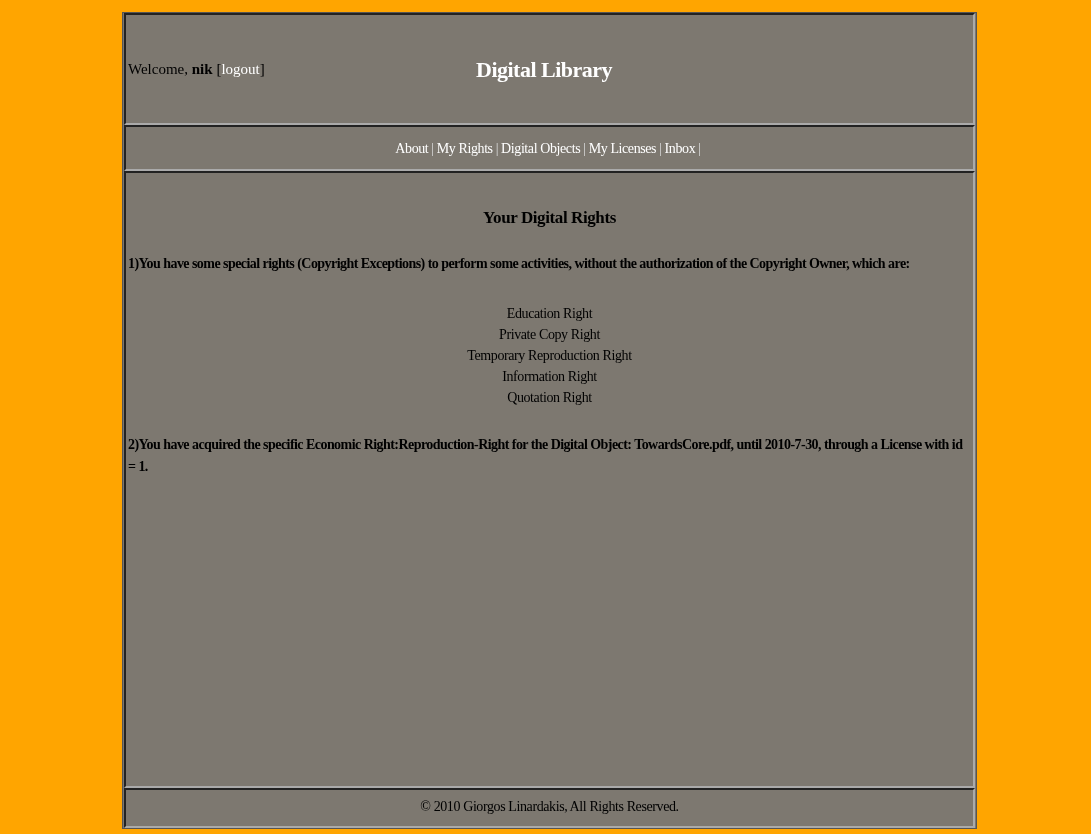 The image size is (1091, 834). I want to click on nav-link: Inbox, so click(680, 148).